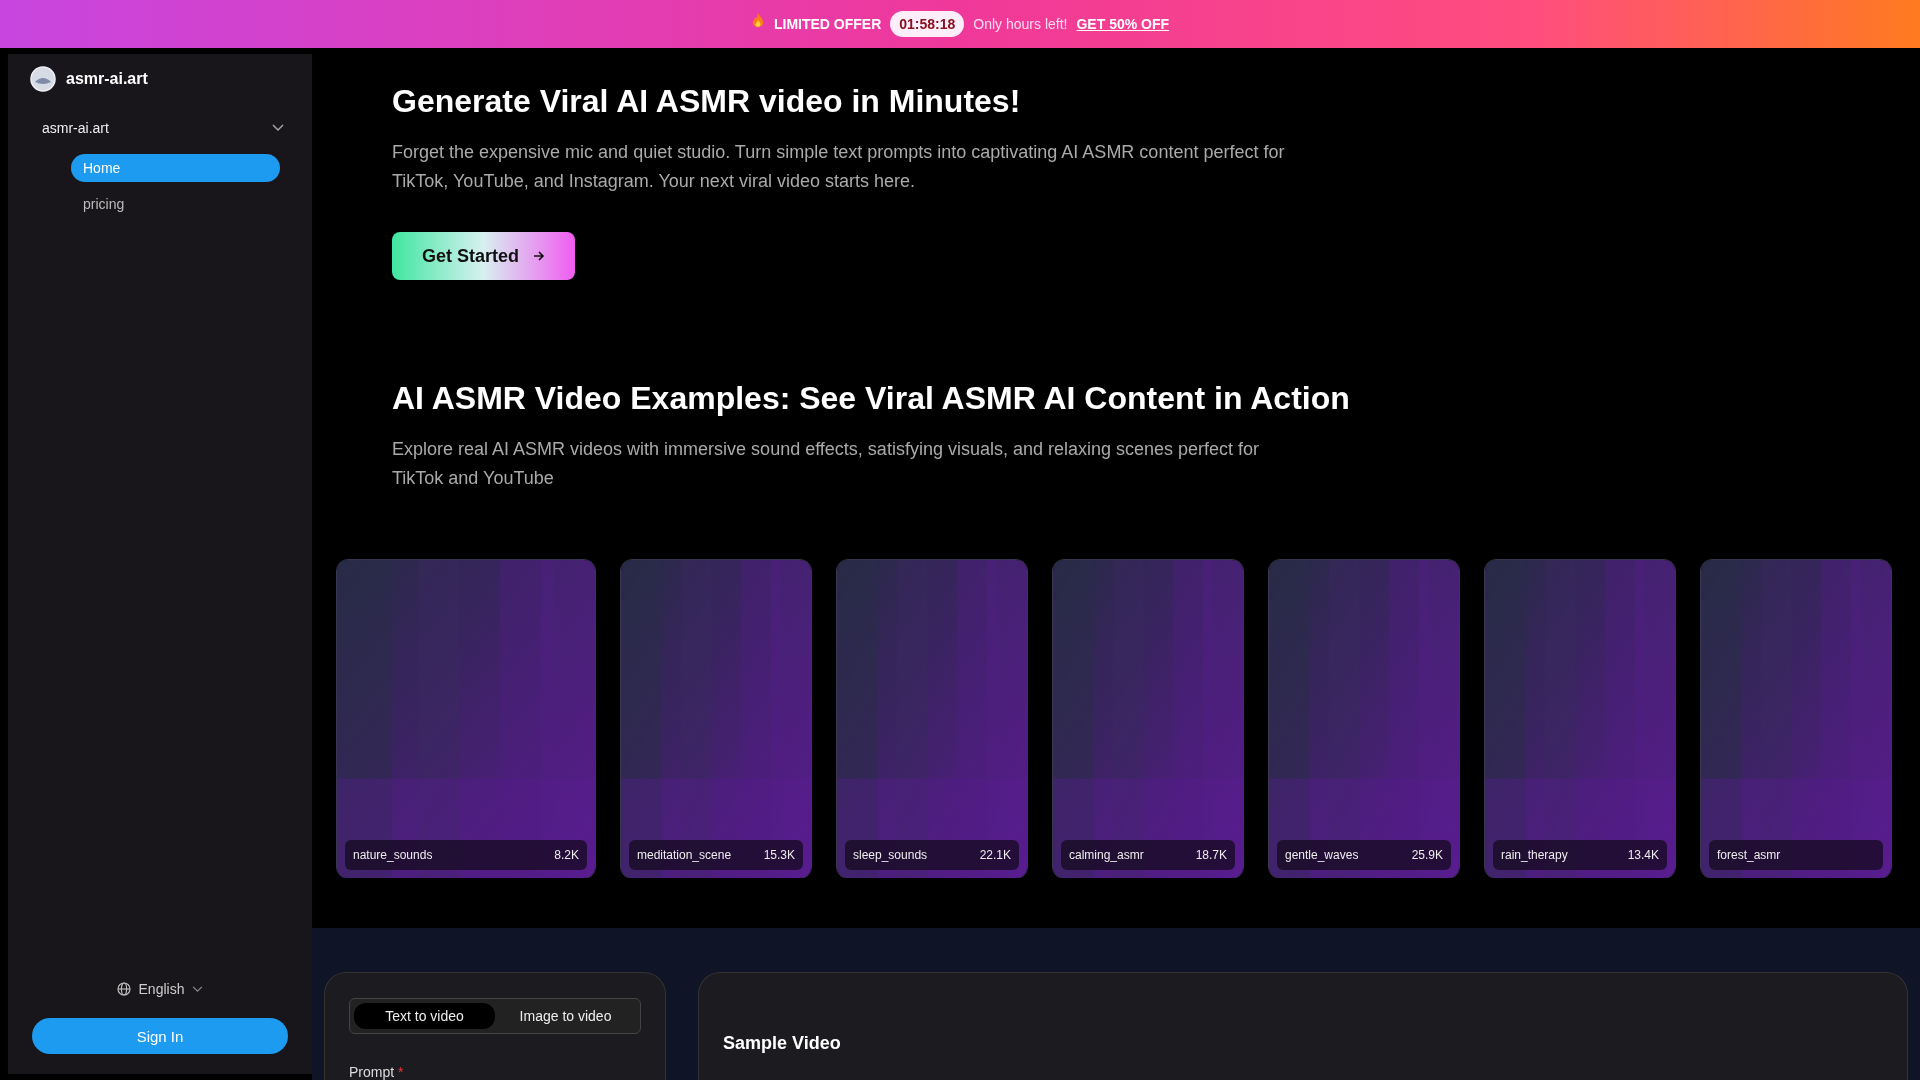 Image resolution: width=1920 pixels, height=1080 pixels. What do you see at coordinates (43, 79) in the screenshot?
I see `logo-icon` at bounding box center [43, 79].